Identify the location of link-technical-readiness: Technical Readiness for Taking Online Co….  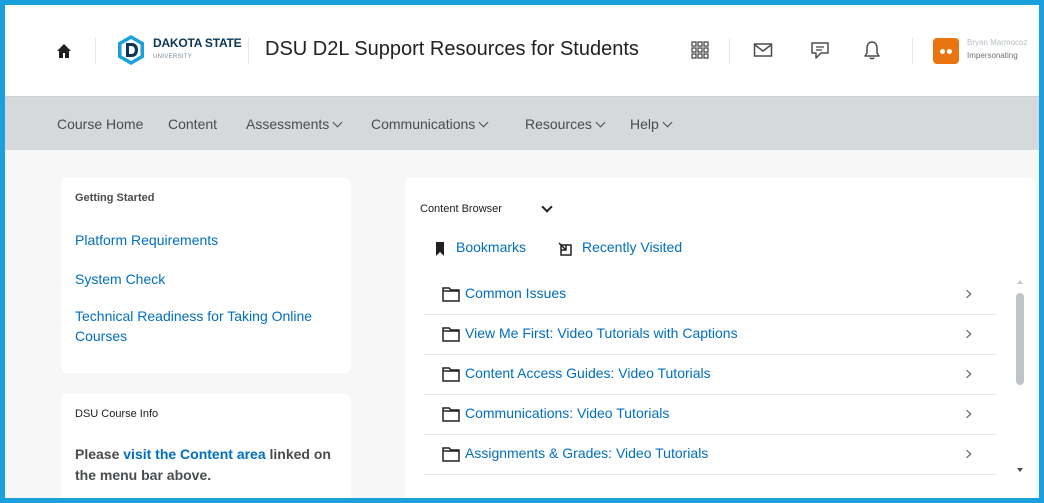
(195, 326).